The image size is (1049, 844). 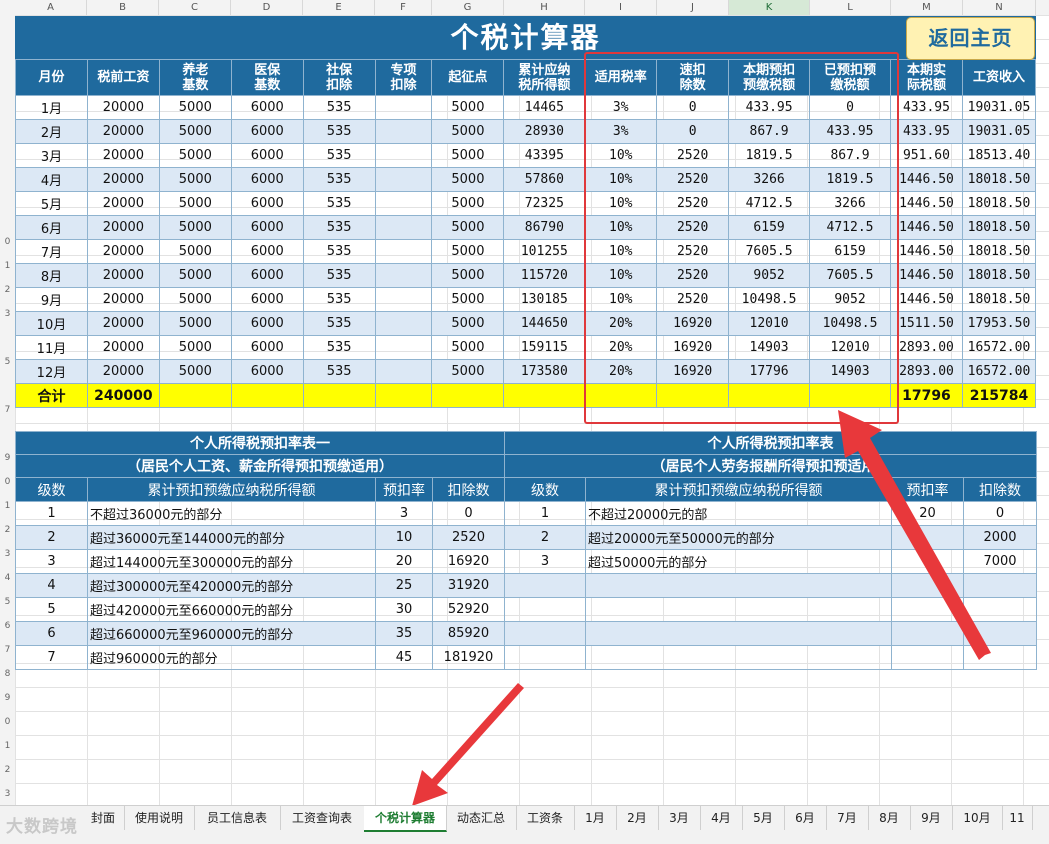 I want to click on table-cell: 14903, so click(x=850, y=371).